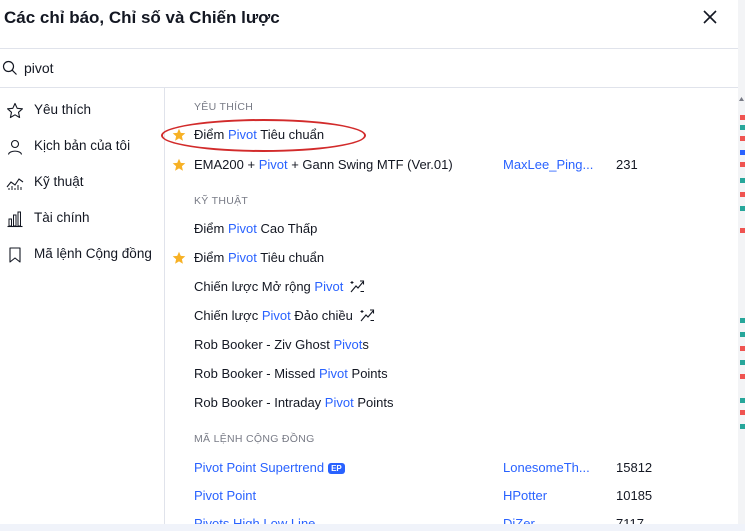 This screenshot has height=531, width=745. Describe the element at coordinates (451, 345) in the screenshot. I see `list-item: Rob Booker - Ziv Ghost Pivots` at that location.